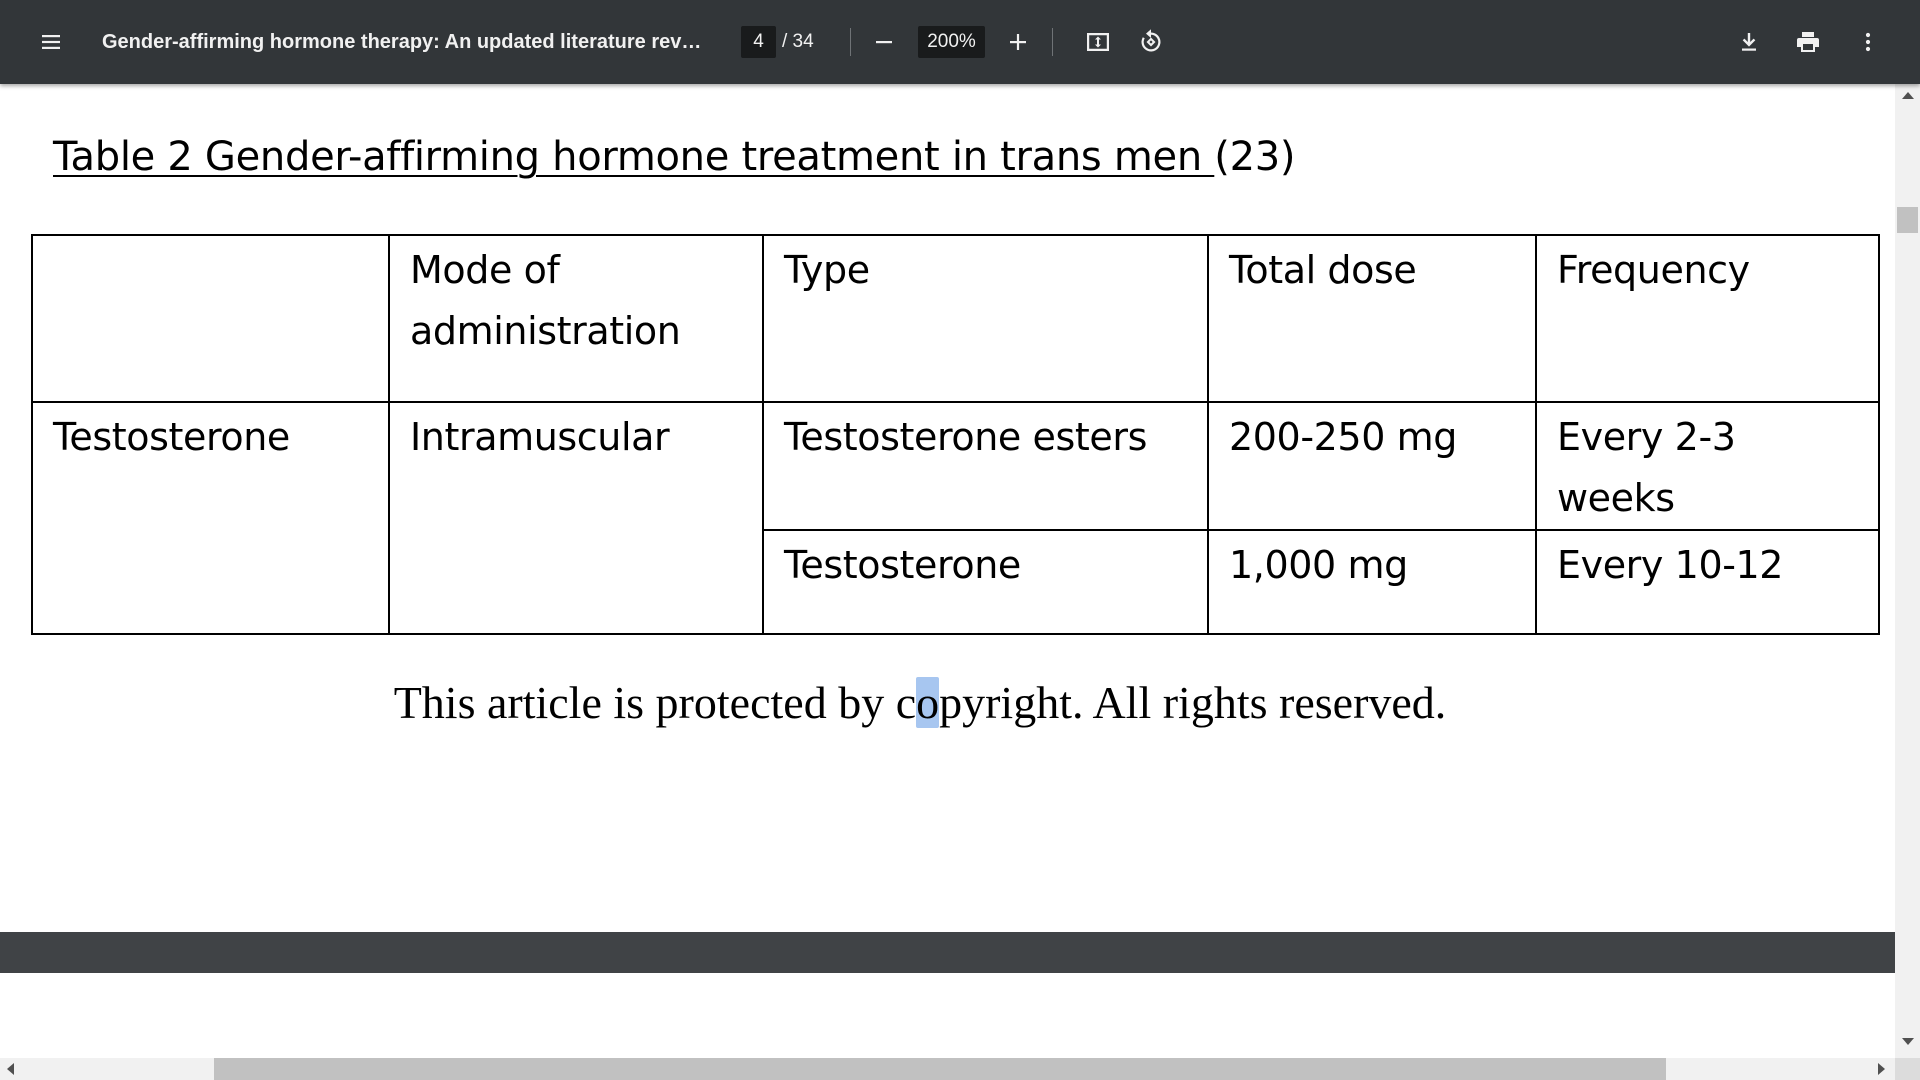  I want to click on scroll-up-arrow-icon, so click(1908, 95).